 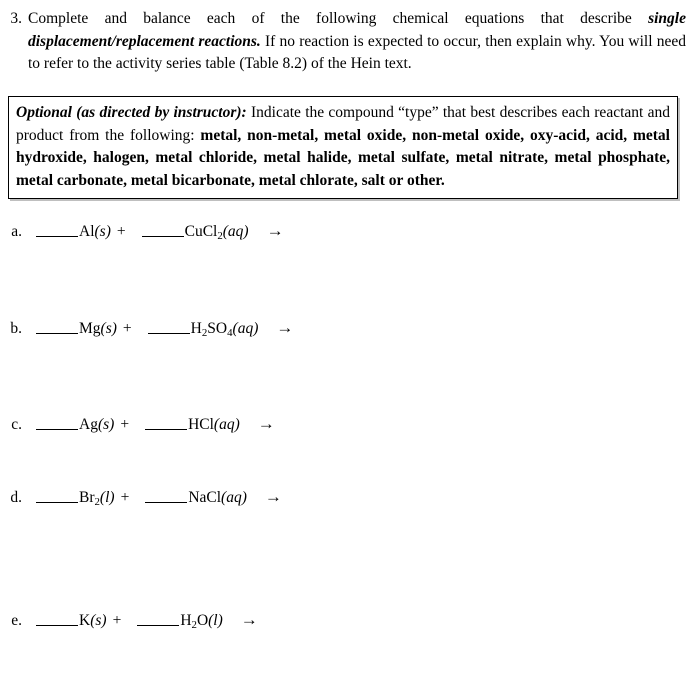 What do you see at coordinates (414, 180) in the screenshot?
I see `optional-tail: or other.` at bounding box center [414, 180].